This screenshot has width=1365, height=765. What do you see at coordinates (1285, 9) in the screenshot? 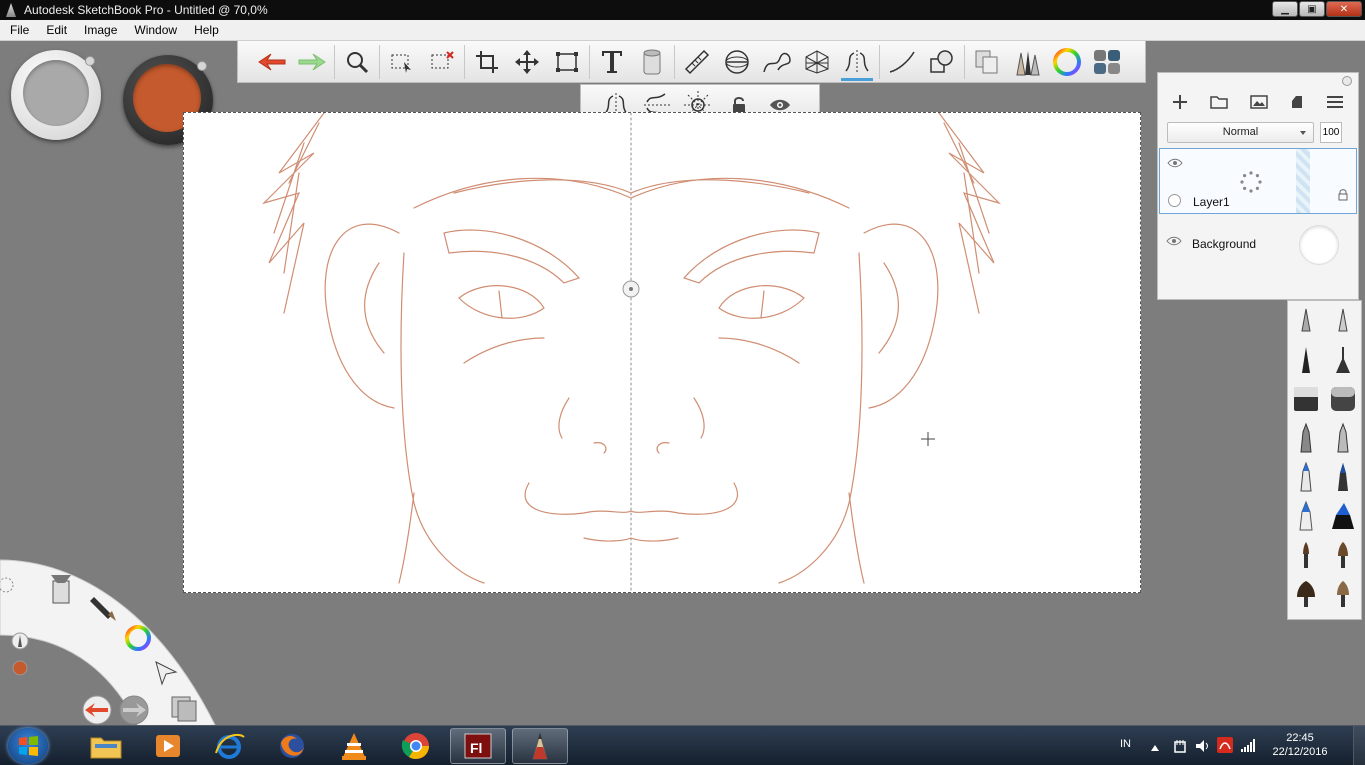
I see `minimize-button: ▁` at bounding box center [1285, 9].